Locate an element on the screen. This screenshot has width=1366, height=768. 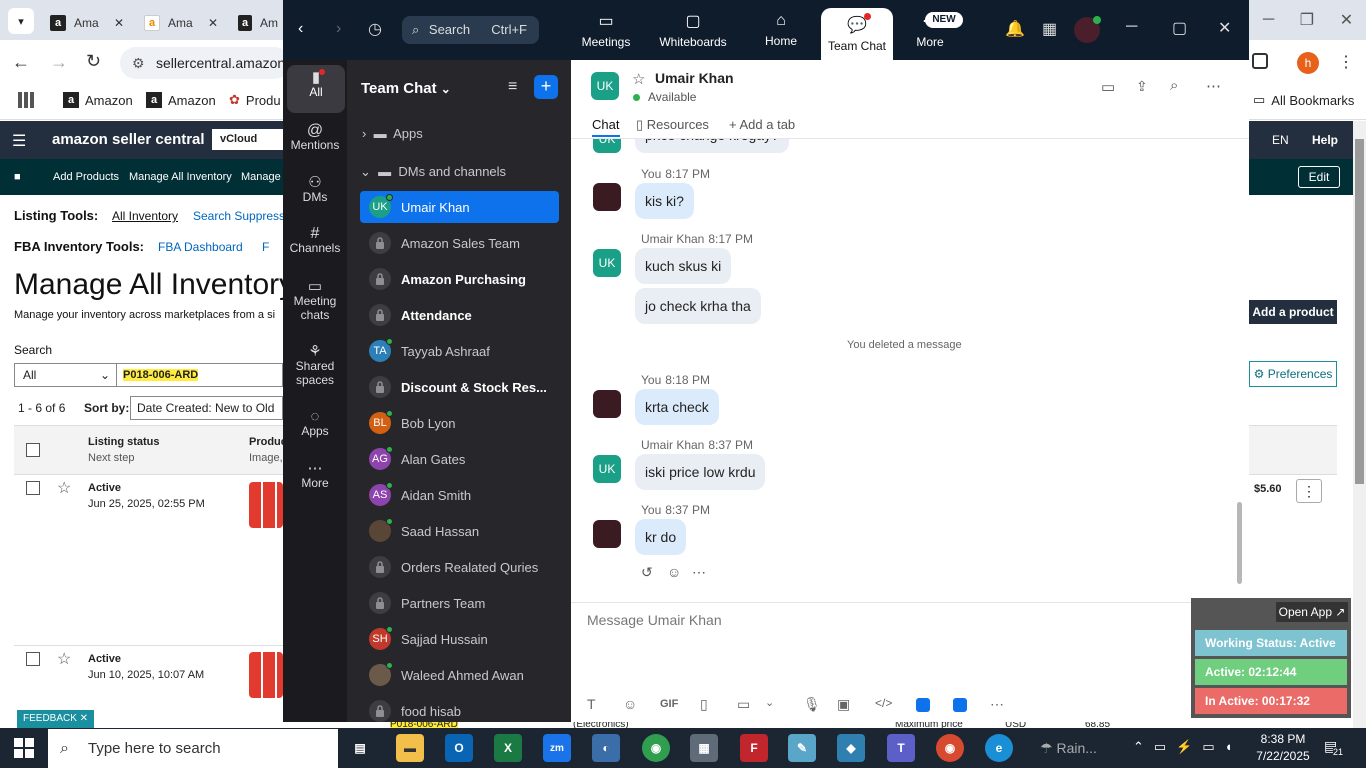
vcloud-selector: vCloud Choic is located at coordinates (248, 139).